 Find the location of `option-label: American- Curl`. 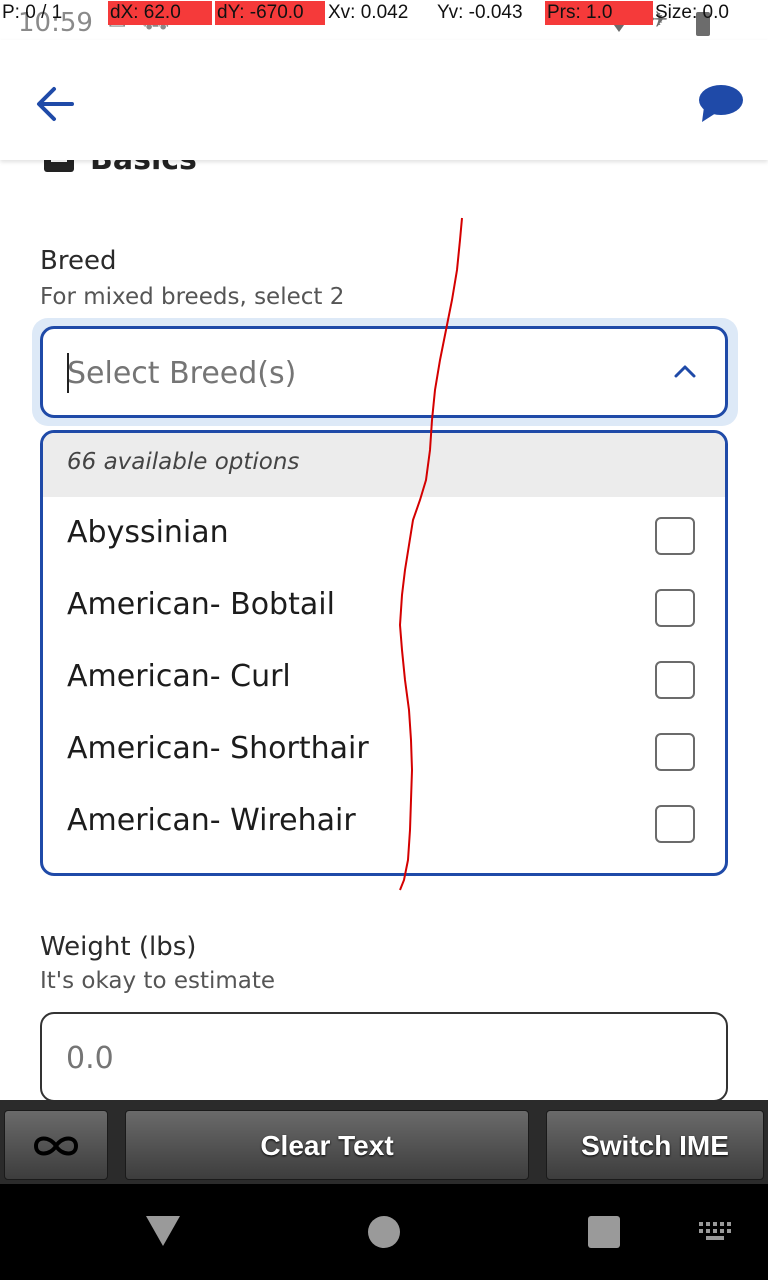

option-label: American- Curl is located at coordinates (179, 676).